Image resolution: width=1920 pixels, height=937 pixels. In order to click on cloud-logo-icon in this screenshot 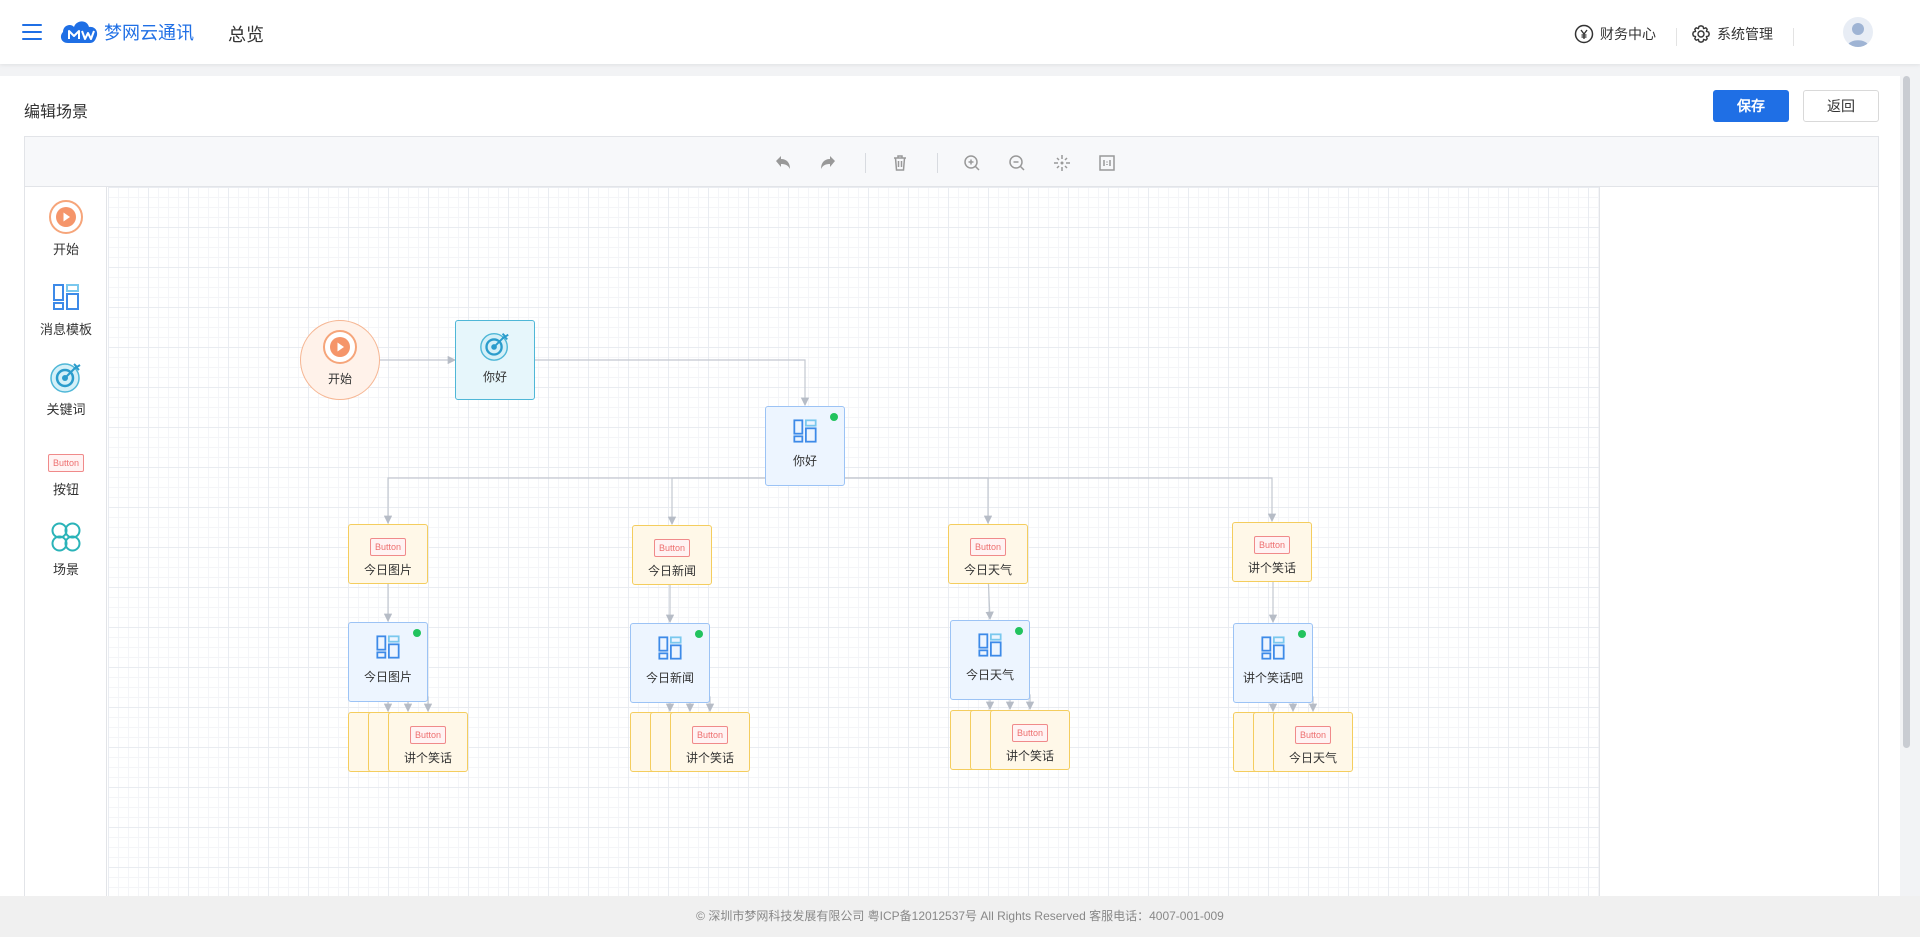, I will do `click(79, 32)`.